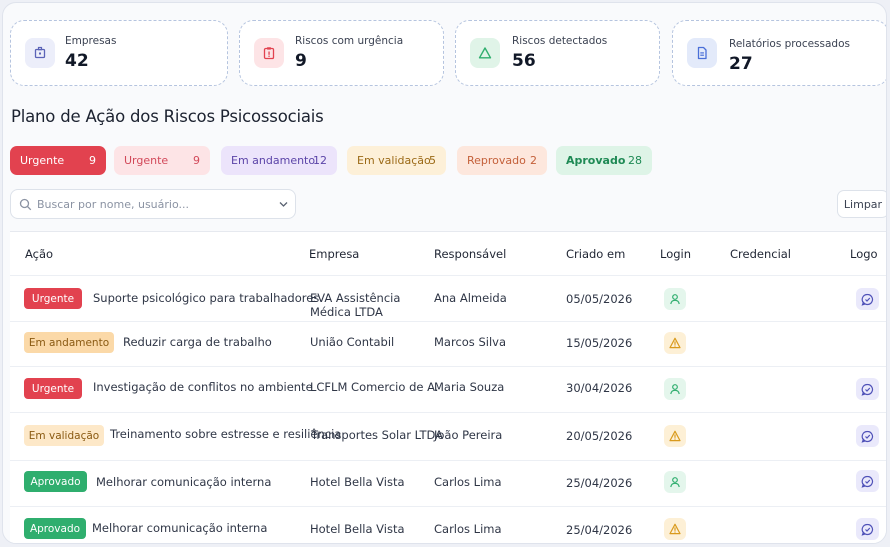 This screenshot has width=890, height=547. I want to click on filter-chip-urgente: Urgente 9, so click(162, 160).